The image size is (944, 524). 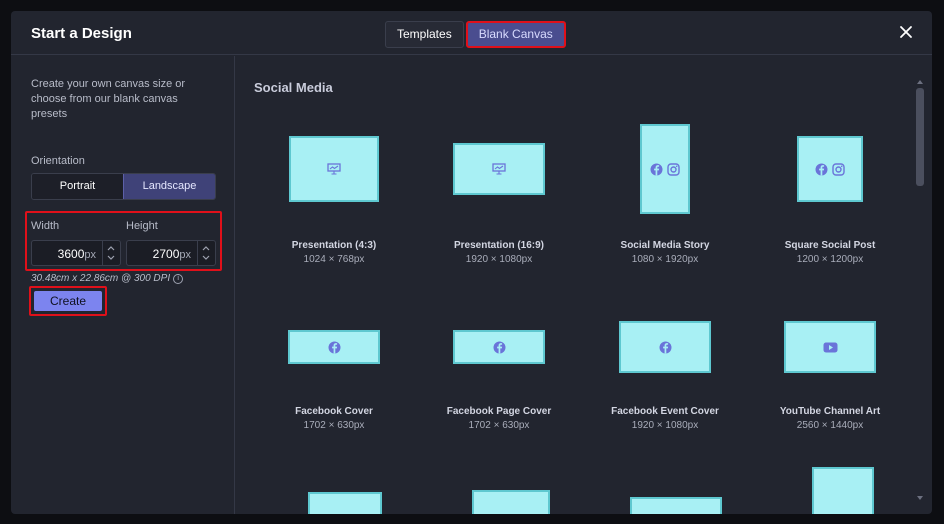 What do you see at coordinates (58, 161) in the screenshot?
I see `orientation-label: Orientation` at bounding box center [58, 161].